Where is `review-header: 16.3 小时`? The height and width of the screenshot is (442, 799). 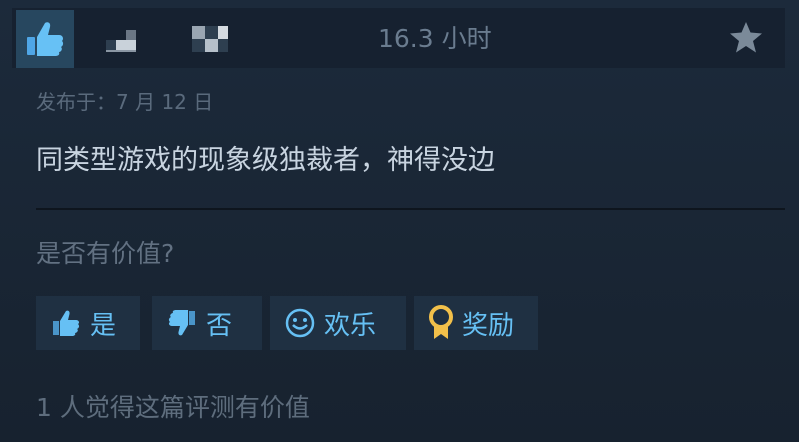
review-header: 16.3 小时 is located at coordinates (398, 38).